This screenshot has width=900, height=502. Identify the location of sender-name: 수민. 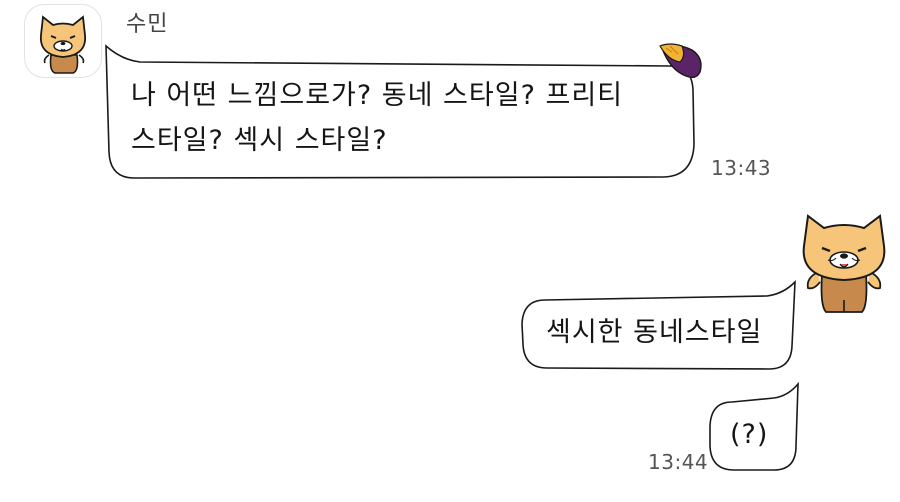
(147, 24).